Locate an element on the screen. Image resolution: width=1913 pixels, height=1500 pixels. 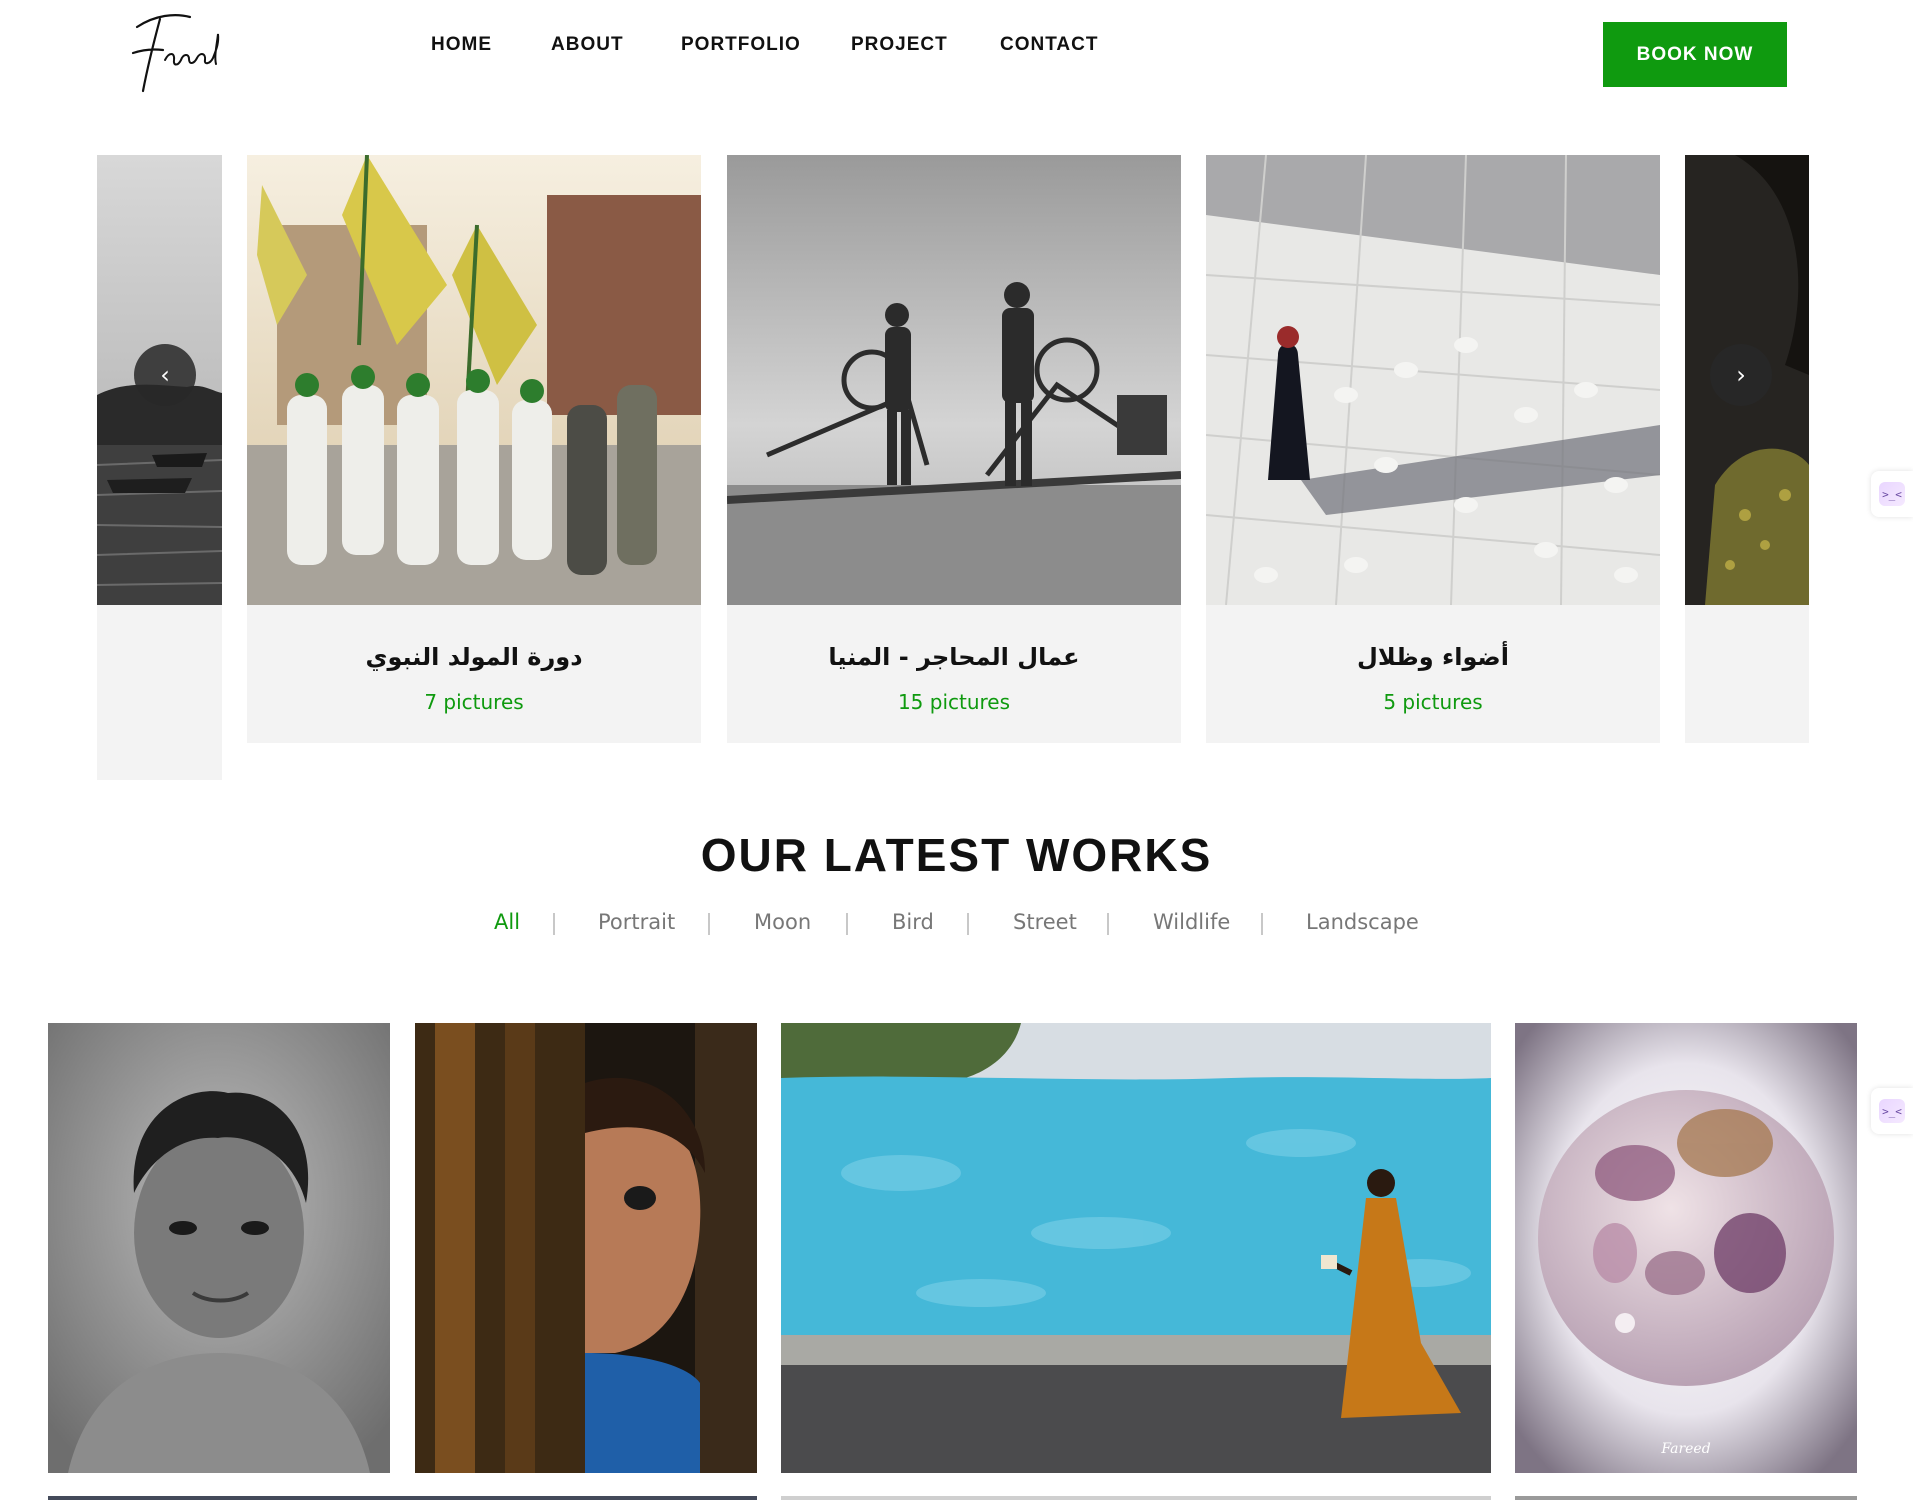
nav-project: PROJECT is located at coordinates (899, 45).